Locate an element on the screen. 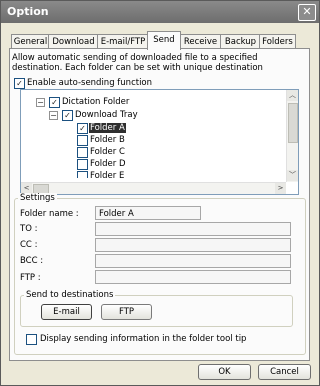 This screenshot has height=386, width=320. tree-item-folder-e: Folder E is located at coordinates (107, 176).